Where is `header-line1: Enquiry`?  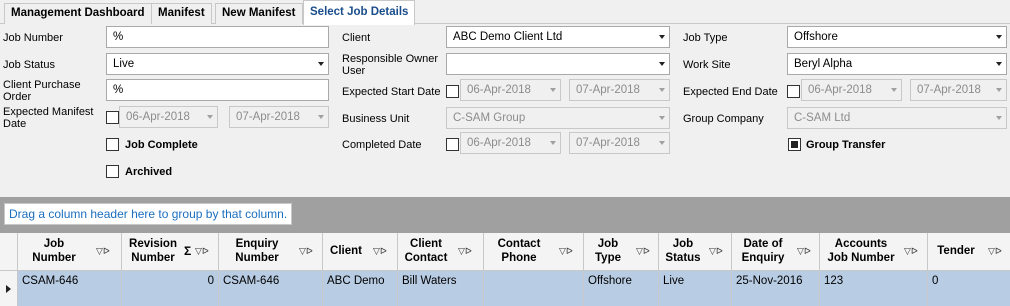
header-line1: Enquiry is located at coordinates (257, 244).